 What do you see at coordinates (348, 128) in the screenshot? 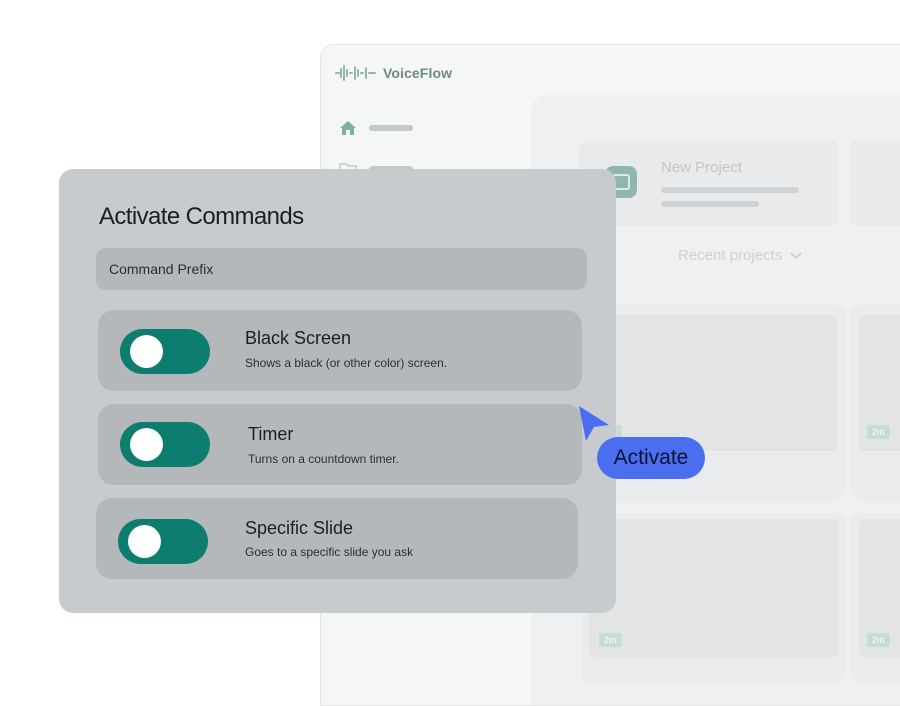
I see `home-icon` at bounding box center [348, 128].